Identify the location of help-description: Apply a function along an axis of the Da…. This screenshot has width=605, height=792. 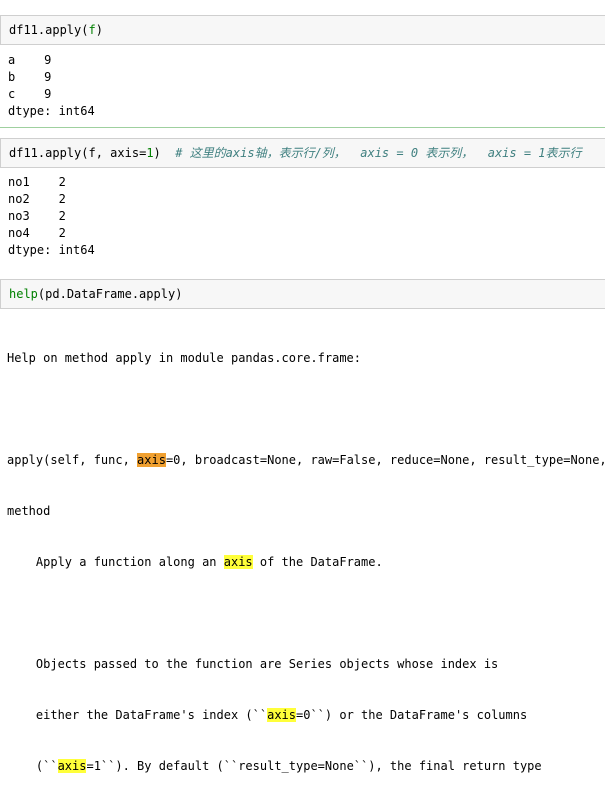
(195, 562).